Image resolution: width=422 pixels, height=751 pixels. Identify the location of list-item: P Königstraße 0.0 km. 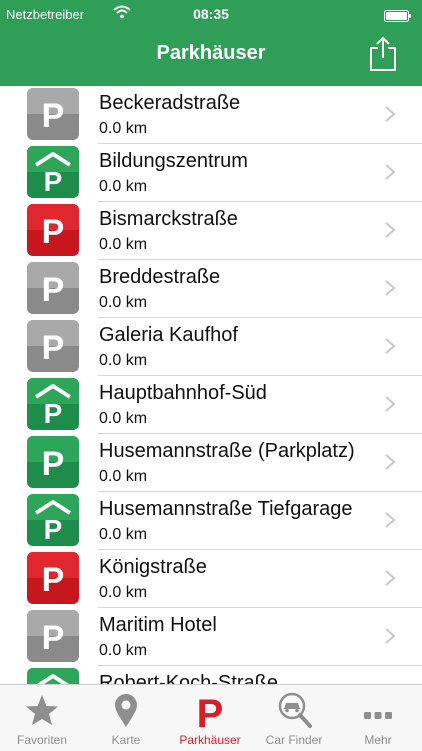
(211, 579).